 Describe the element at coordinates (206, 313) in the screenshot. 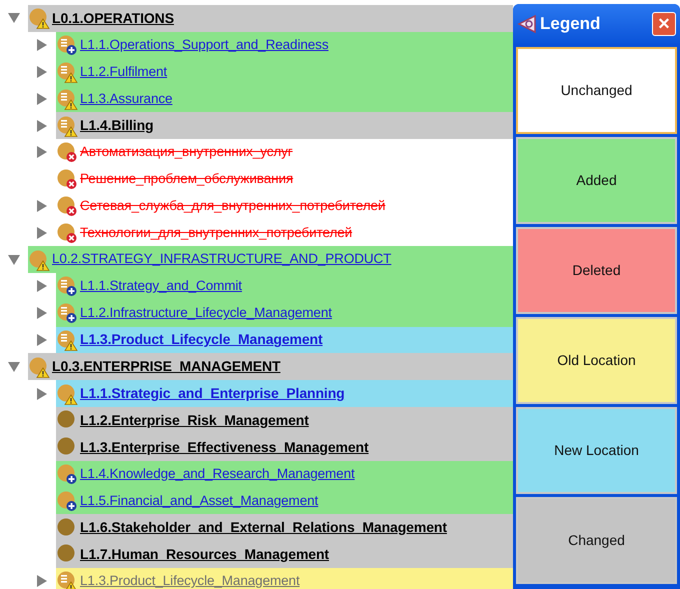

I see `tree-node-label: L1.2.Infrastructure_Lifecycle_Management` at that location.